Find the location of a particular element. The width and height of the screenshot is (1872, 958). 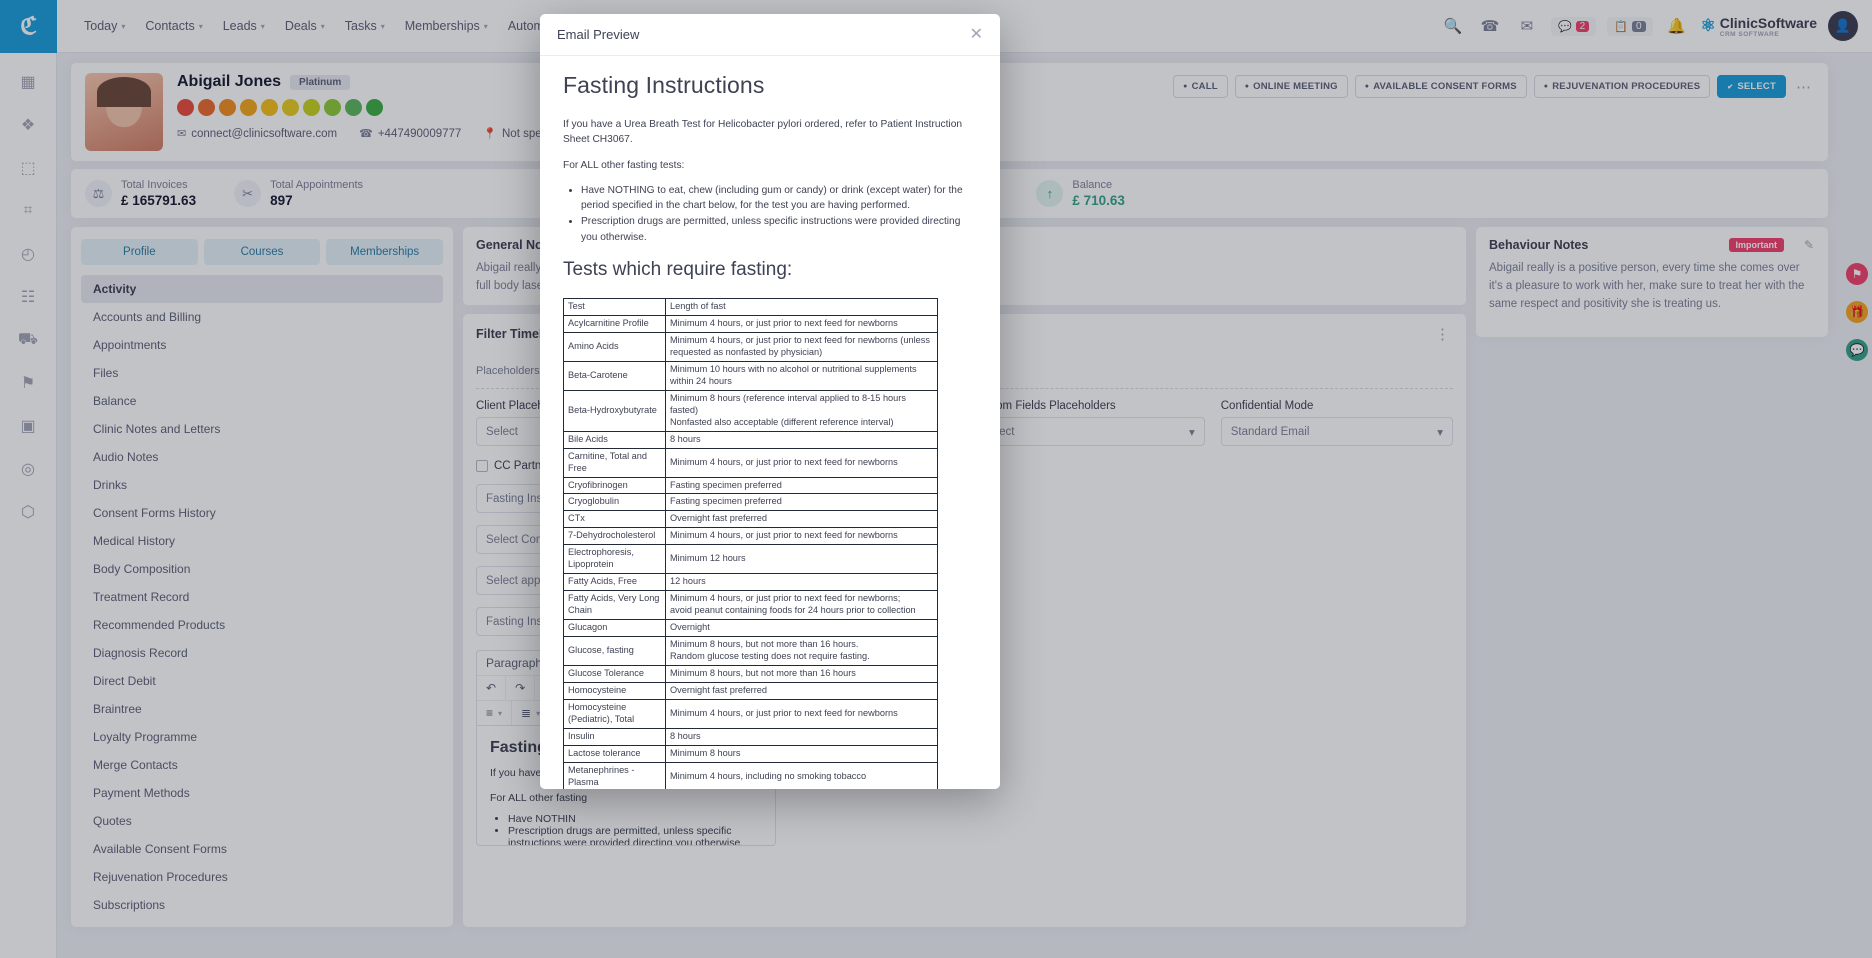

test-name-cell: Glucose, fasting is located at coordinates (614, 651).